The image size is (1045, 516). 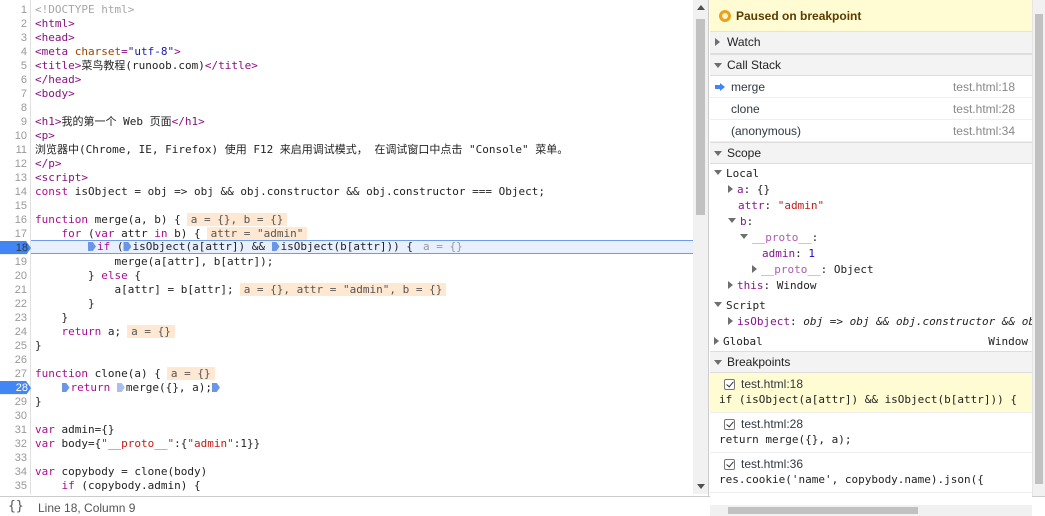 I want to click on line-number: 31, so click(x=15, y=430).